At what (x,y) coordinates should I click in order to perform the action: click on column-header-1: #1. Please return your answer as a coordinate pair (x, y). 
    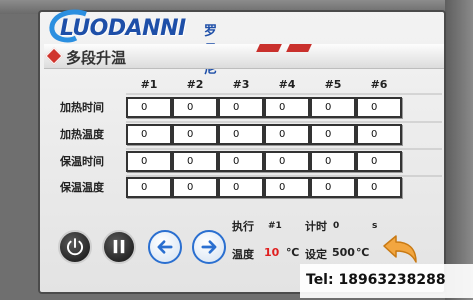
    Looking at the image, I should click on (149, 84).